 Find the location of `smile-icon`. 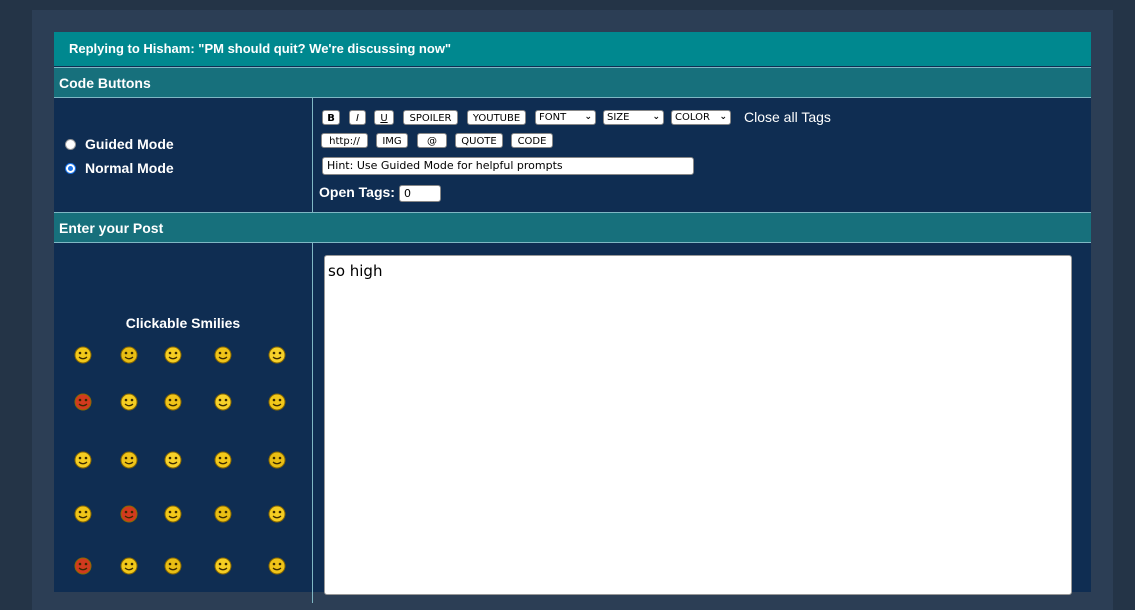

smile-icon is located at coordinates (83, 355).